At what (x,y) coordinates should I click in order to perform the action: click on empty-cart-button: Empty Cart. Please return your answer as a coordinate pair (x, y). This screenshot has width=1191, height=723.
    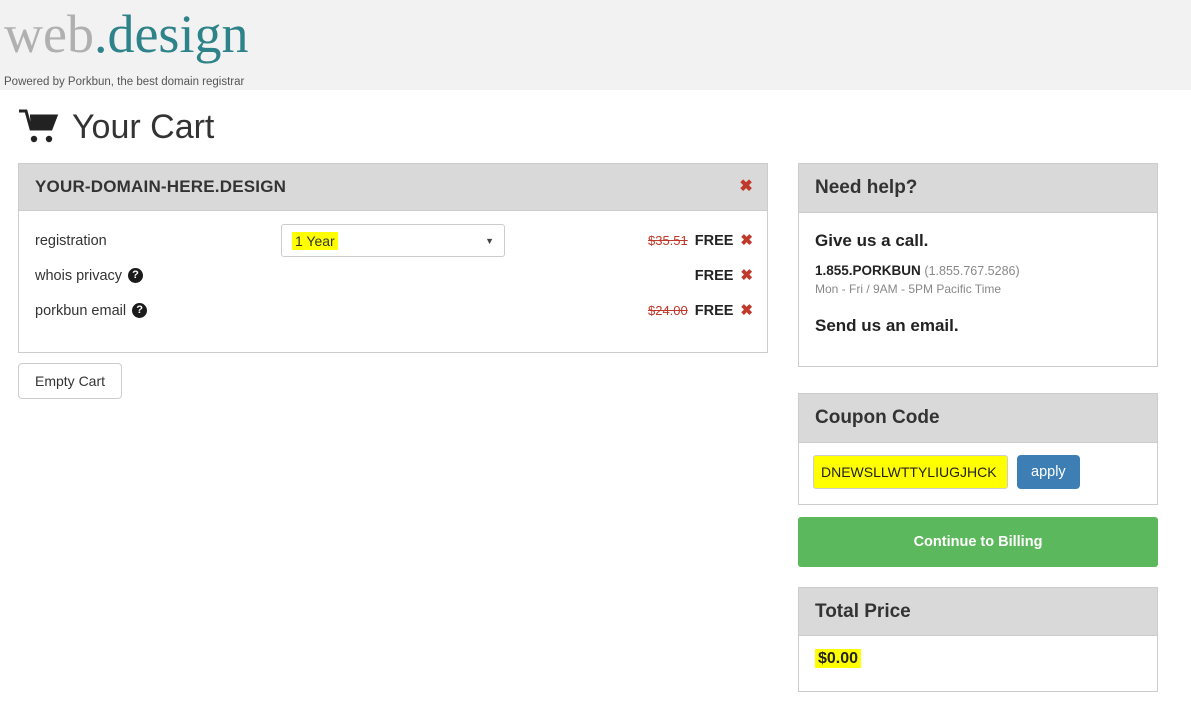
    Looking at the image, I should click on (70, 381).